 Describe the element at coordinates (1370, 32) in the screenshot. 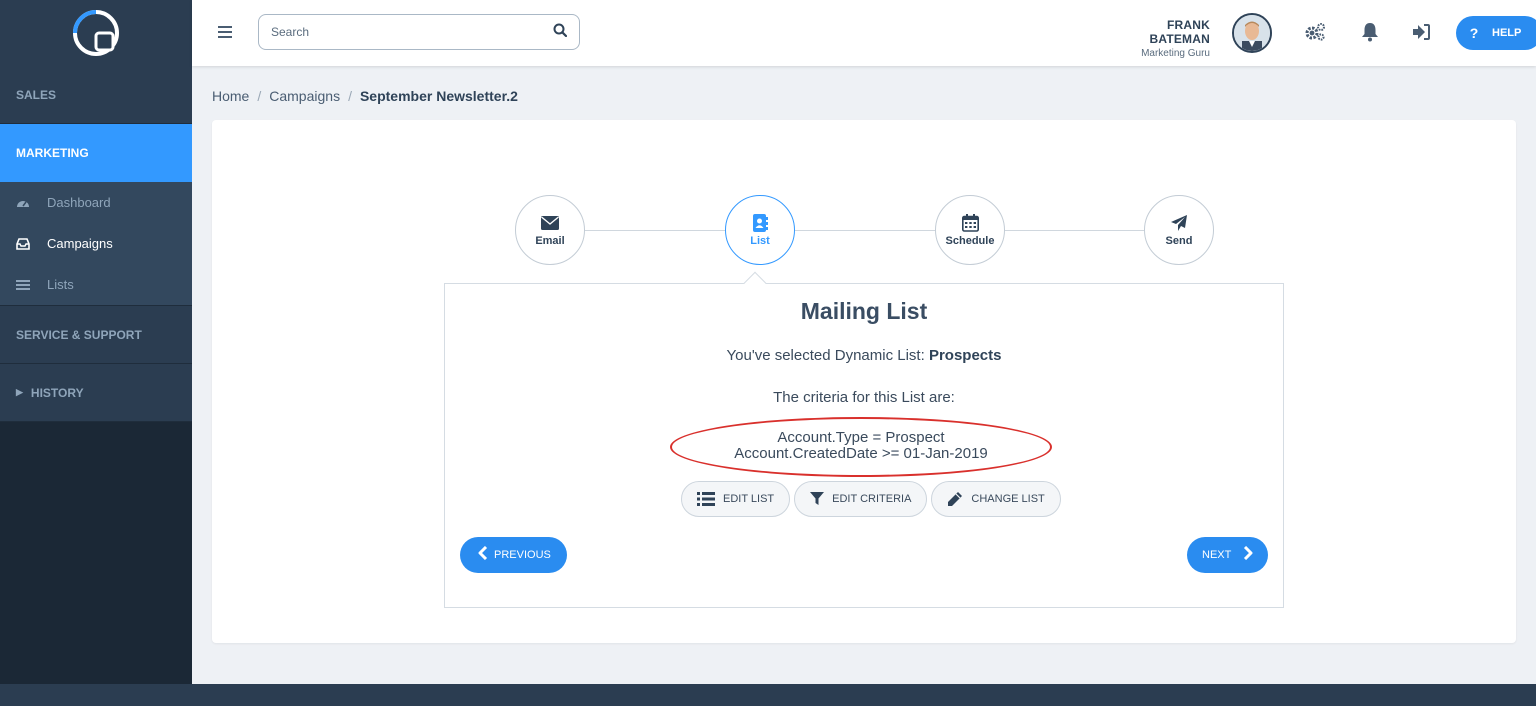

I see `bell-icon` at that location.